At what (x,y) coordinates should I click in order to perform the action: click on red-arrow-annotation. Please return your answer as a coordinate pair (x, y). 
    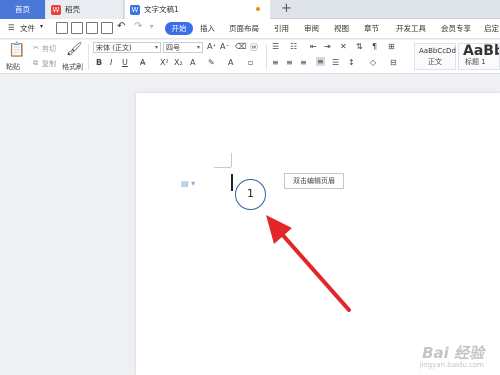
    Looking at the image, I should click on (308, 263).